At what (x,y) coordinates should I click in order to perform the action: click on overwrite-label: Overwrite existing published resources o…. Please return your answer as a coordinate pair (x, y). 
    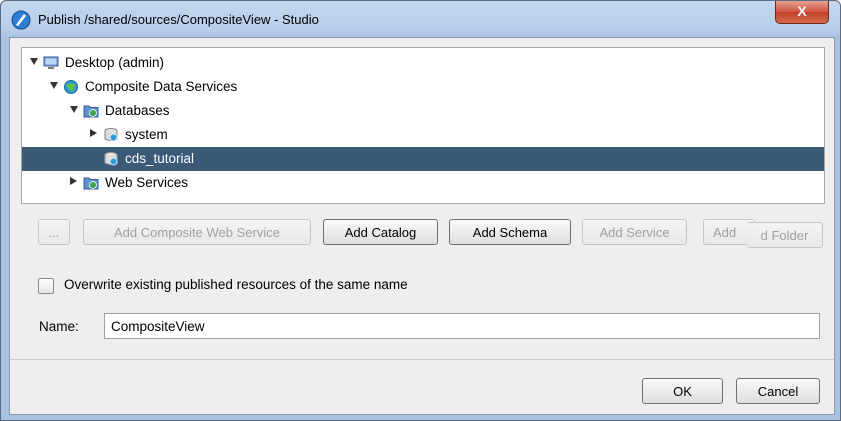
    Looking at the image, I should click on (236, 284).